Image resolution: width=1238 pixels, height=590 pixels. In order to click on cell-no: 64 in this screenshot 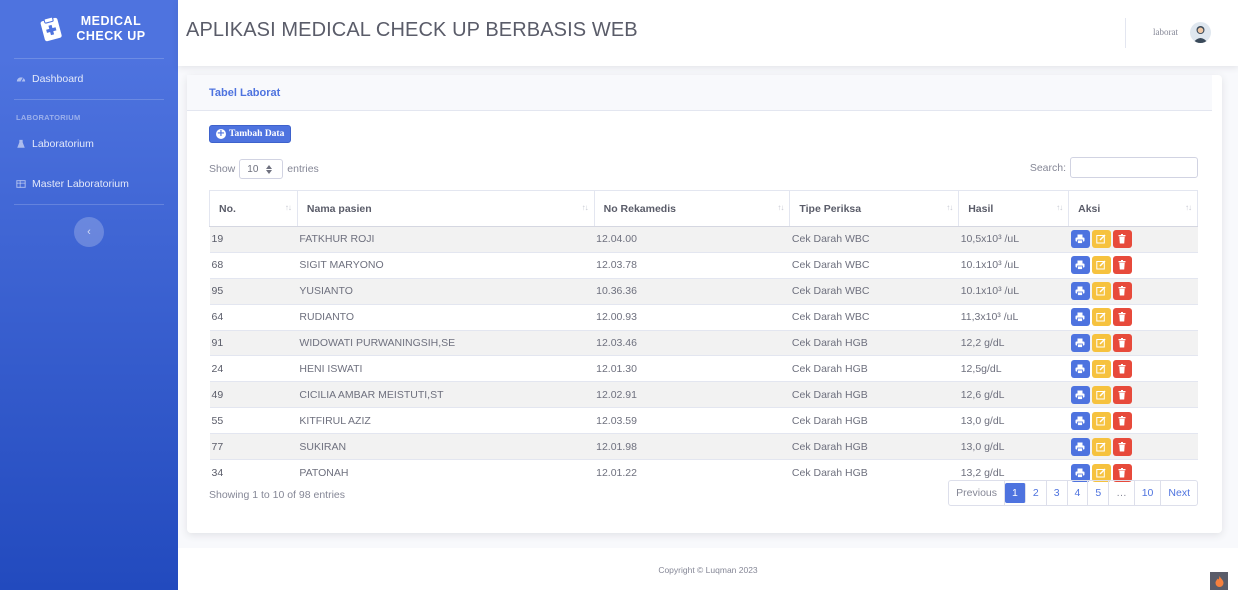, I will do `click(253, 317)`.